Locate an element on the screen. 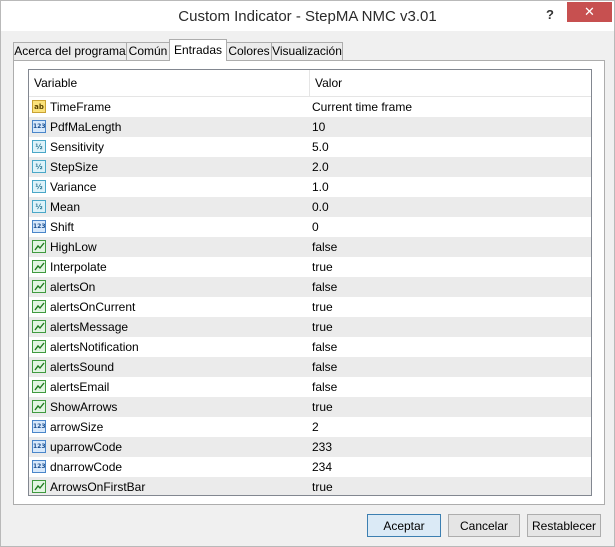 This screenshot has width=615, height=547. table-row: ½ Variance 1.0 is located at coordinates (310, 187).